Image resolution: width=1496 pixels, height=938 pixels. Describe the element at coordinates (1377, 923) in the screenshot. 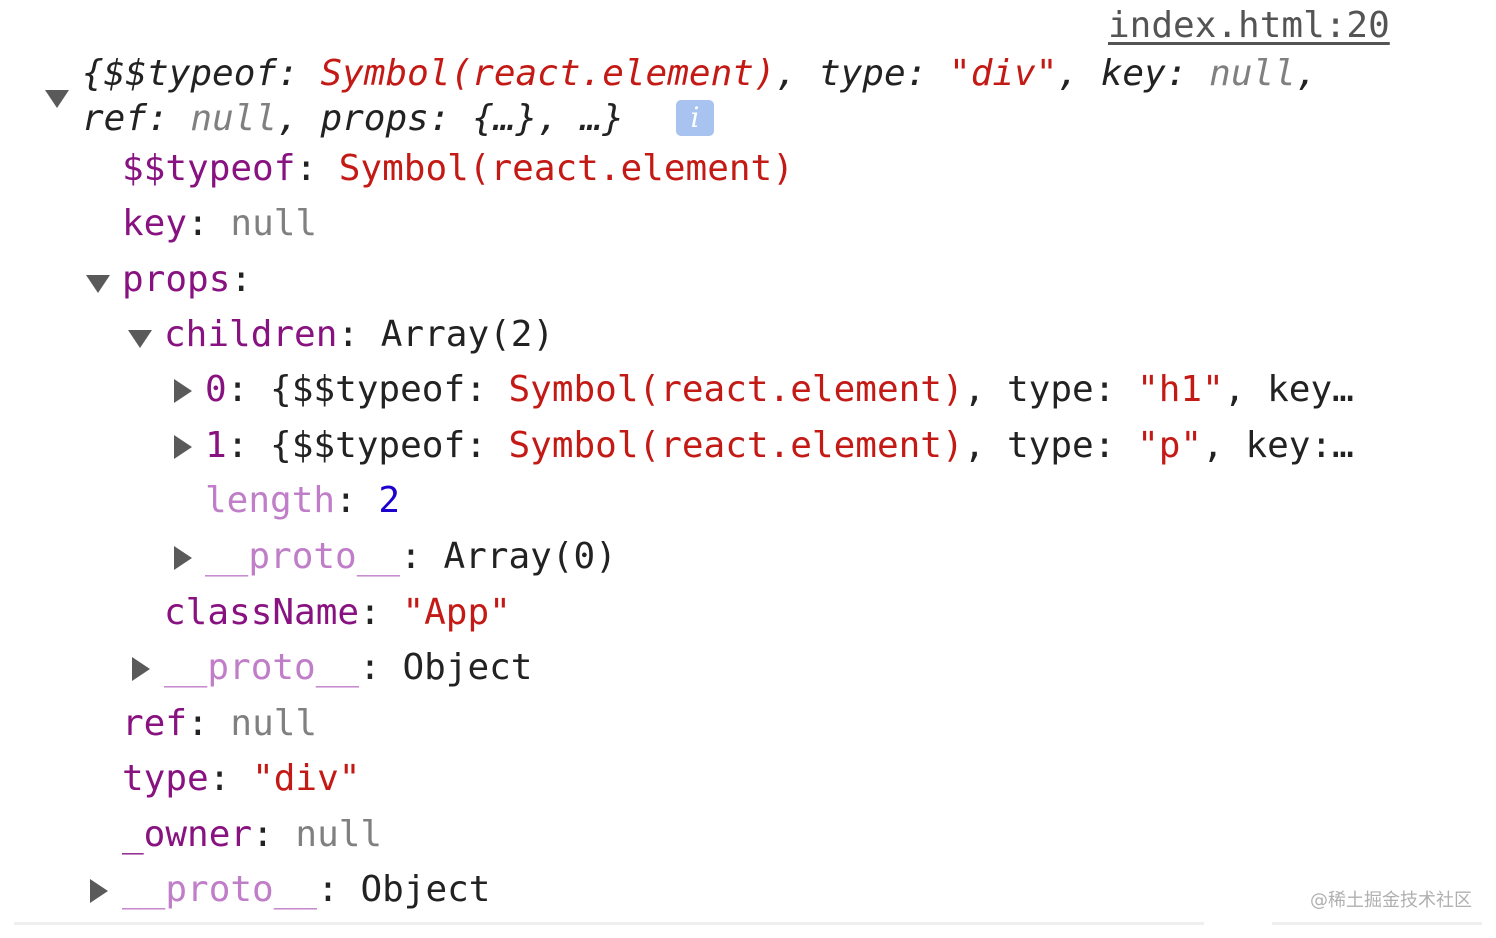

I see `bottom-divider-right` at that location.